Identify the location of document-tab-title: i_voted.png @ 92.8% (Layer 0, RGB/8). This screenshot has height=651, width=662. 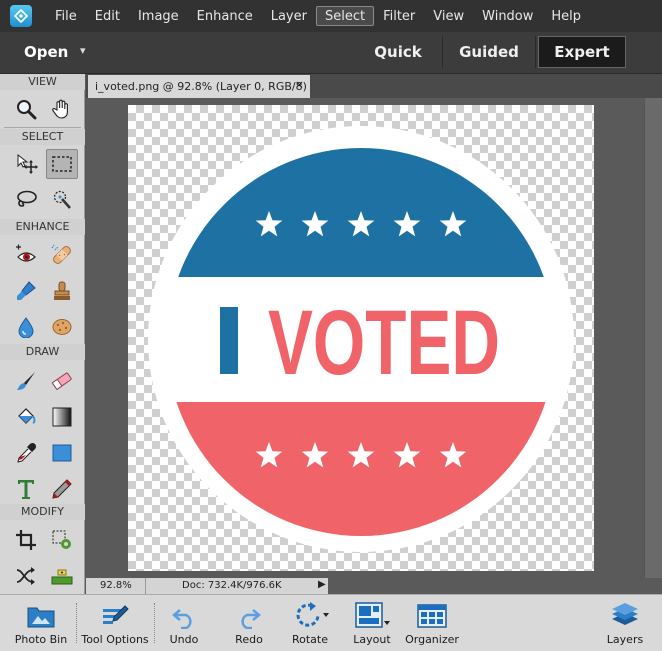
(201, 86).